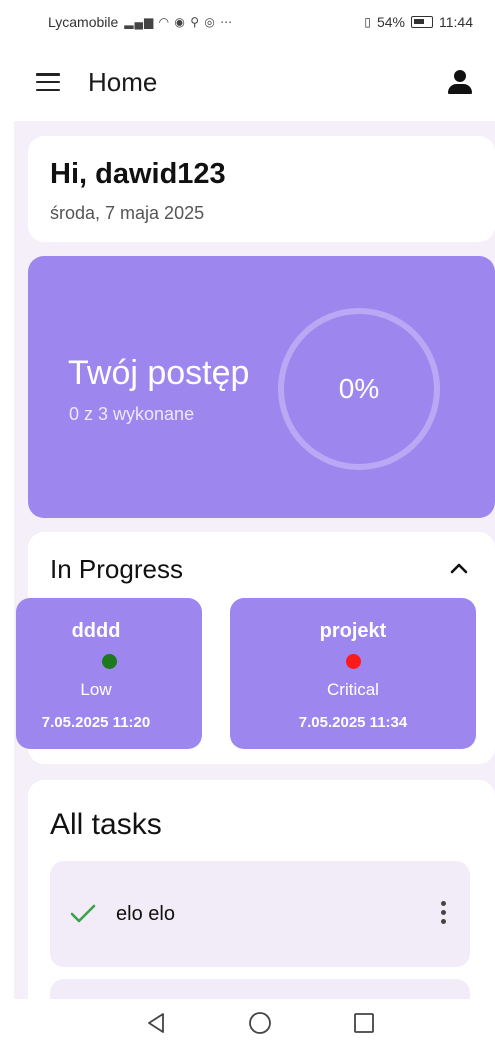  I want to click on task-date: 7.05.2025 11:34, so click(353, 722).